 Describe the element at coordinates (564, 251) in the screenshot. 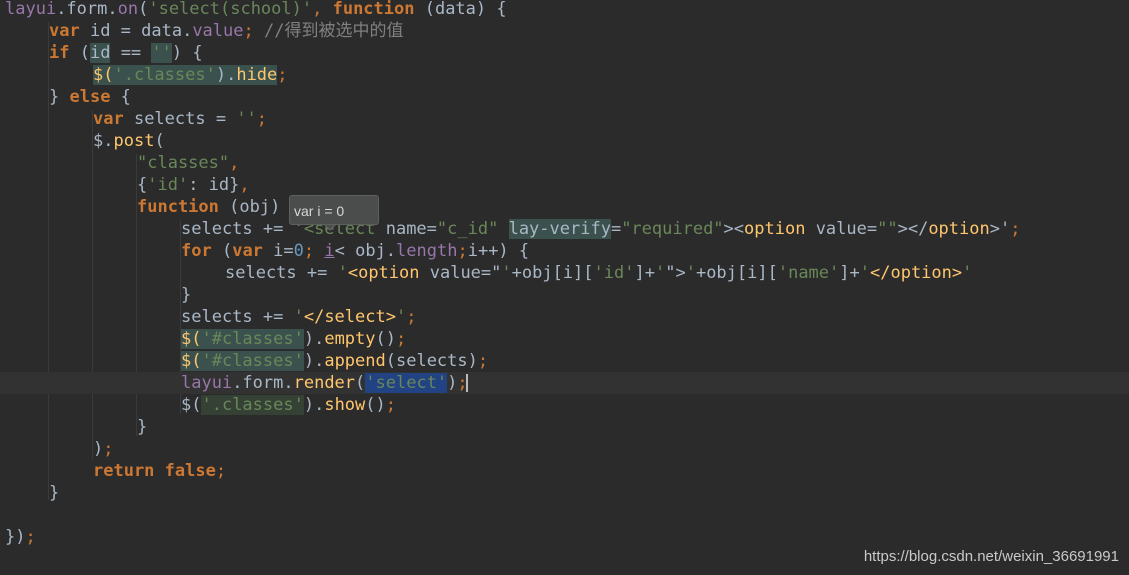

I see `code-line: for (var i=0; i< obj.length;i++) {` at that location.